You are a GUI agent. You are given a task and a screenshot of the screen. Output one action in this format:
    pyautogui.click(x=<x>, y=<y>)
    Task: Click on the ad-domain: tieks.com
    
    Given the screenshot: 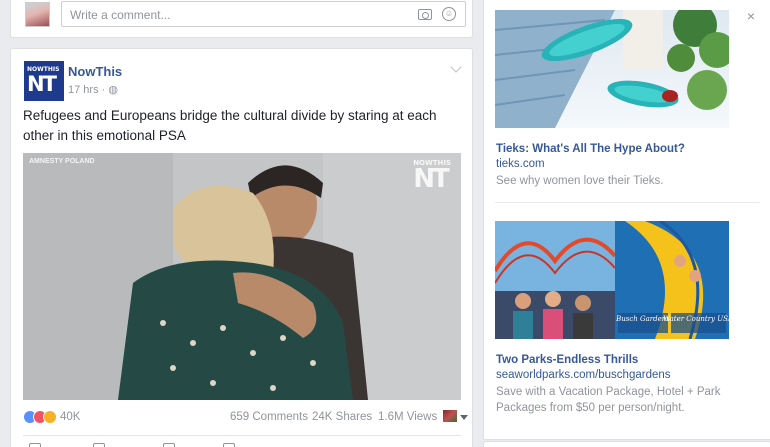 What is the action you would take?
    pyautogui.click(x=520, y=164)
    